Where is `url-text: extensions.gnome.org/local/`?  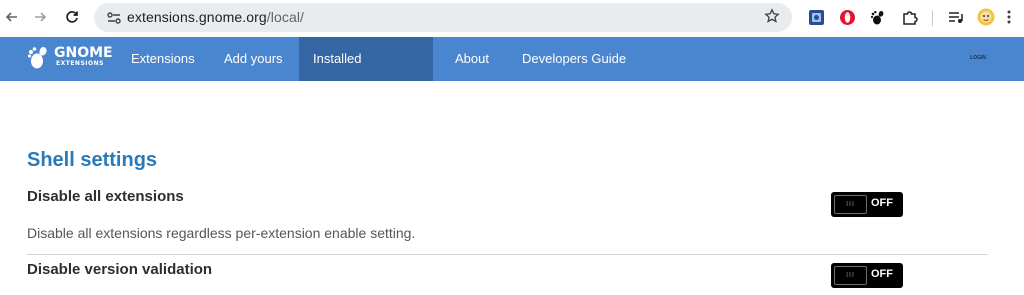
url-text: extensions.gnome.org/local/ is located at coordinates (215, 17).